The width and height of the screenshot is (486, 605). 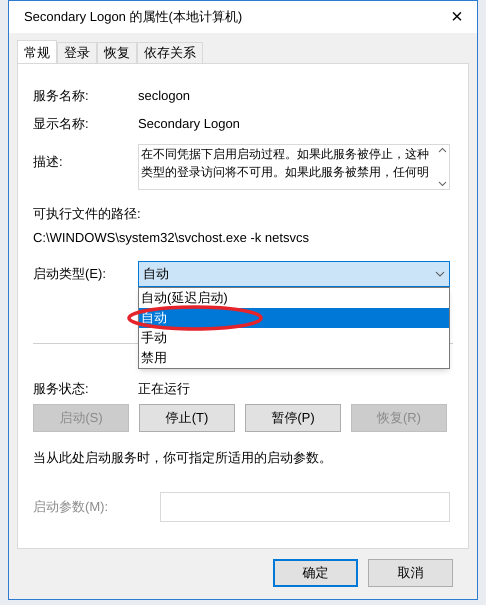 I want to click on tab: 恢复, so click(x=117, y=52).